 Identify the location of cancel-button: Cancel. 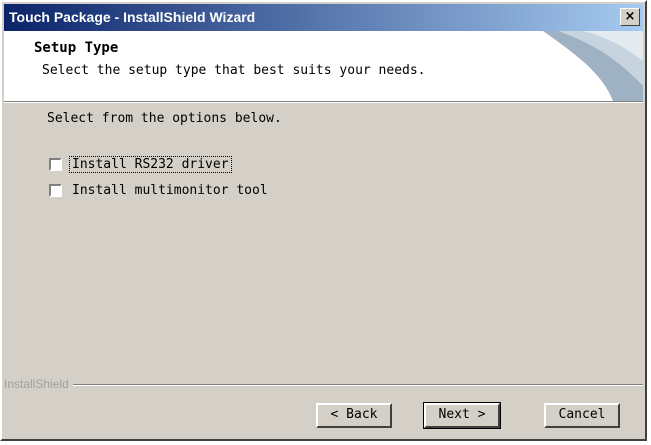
(582, 415).